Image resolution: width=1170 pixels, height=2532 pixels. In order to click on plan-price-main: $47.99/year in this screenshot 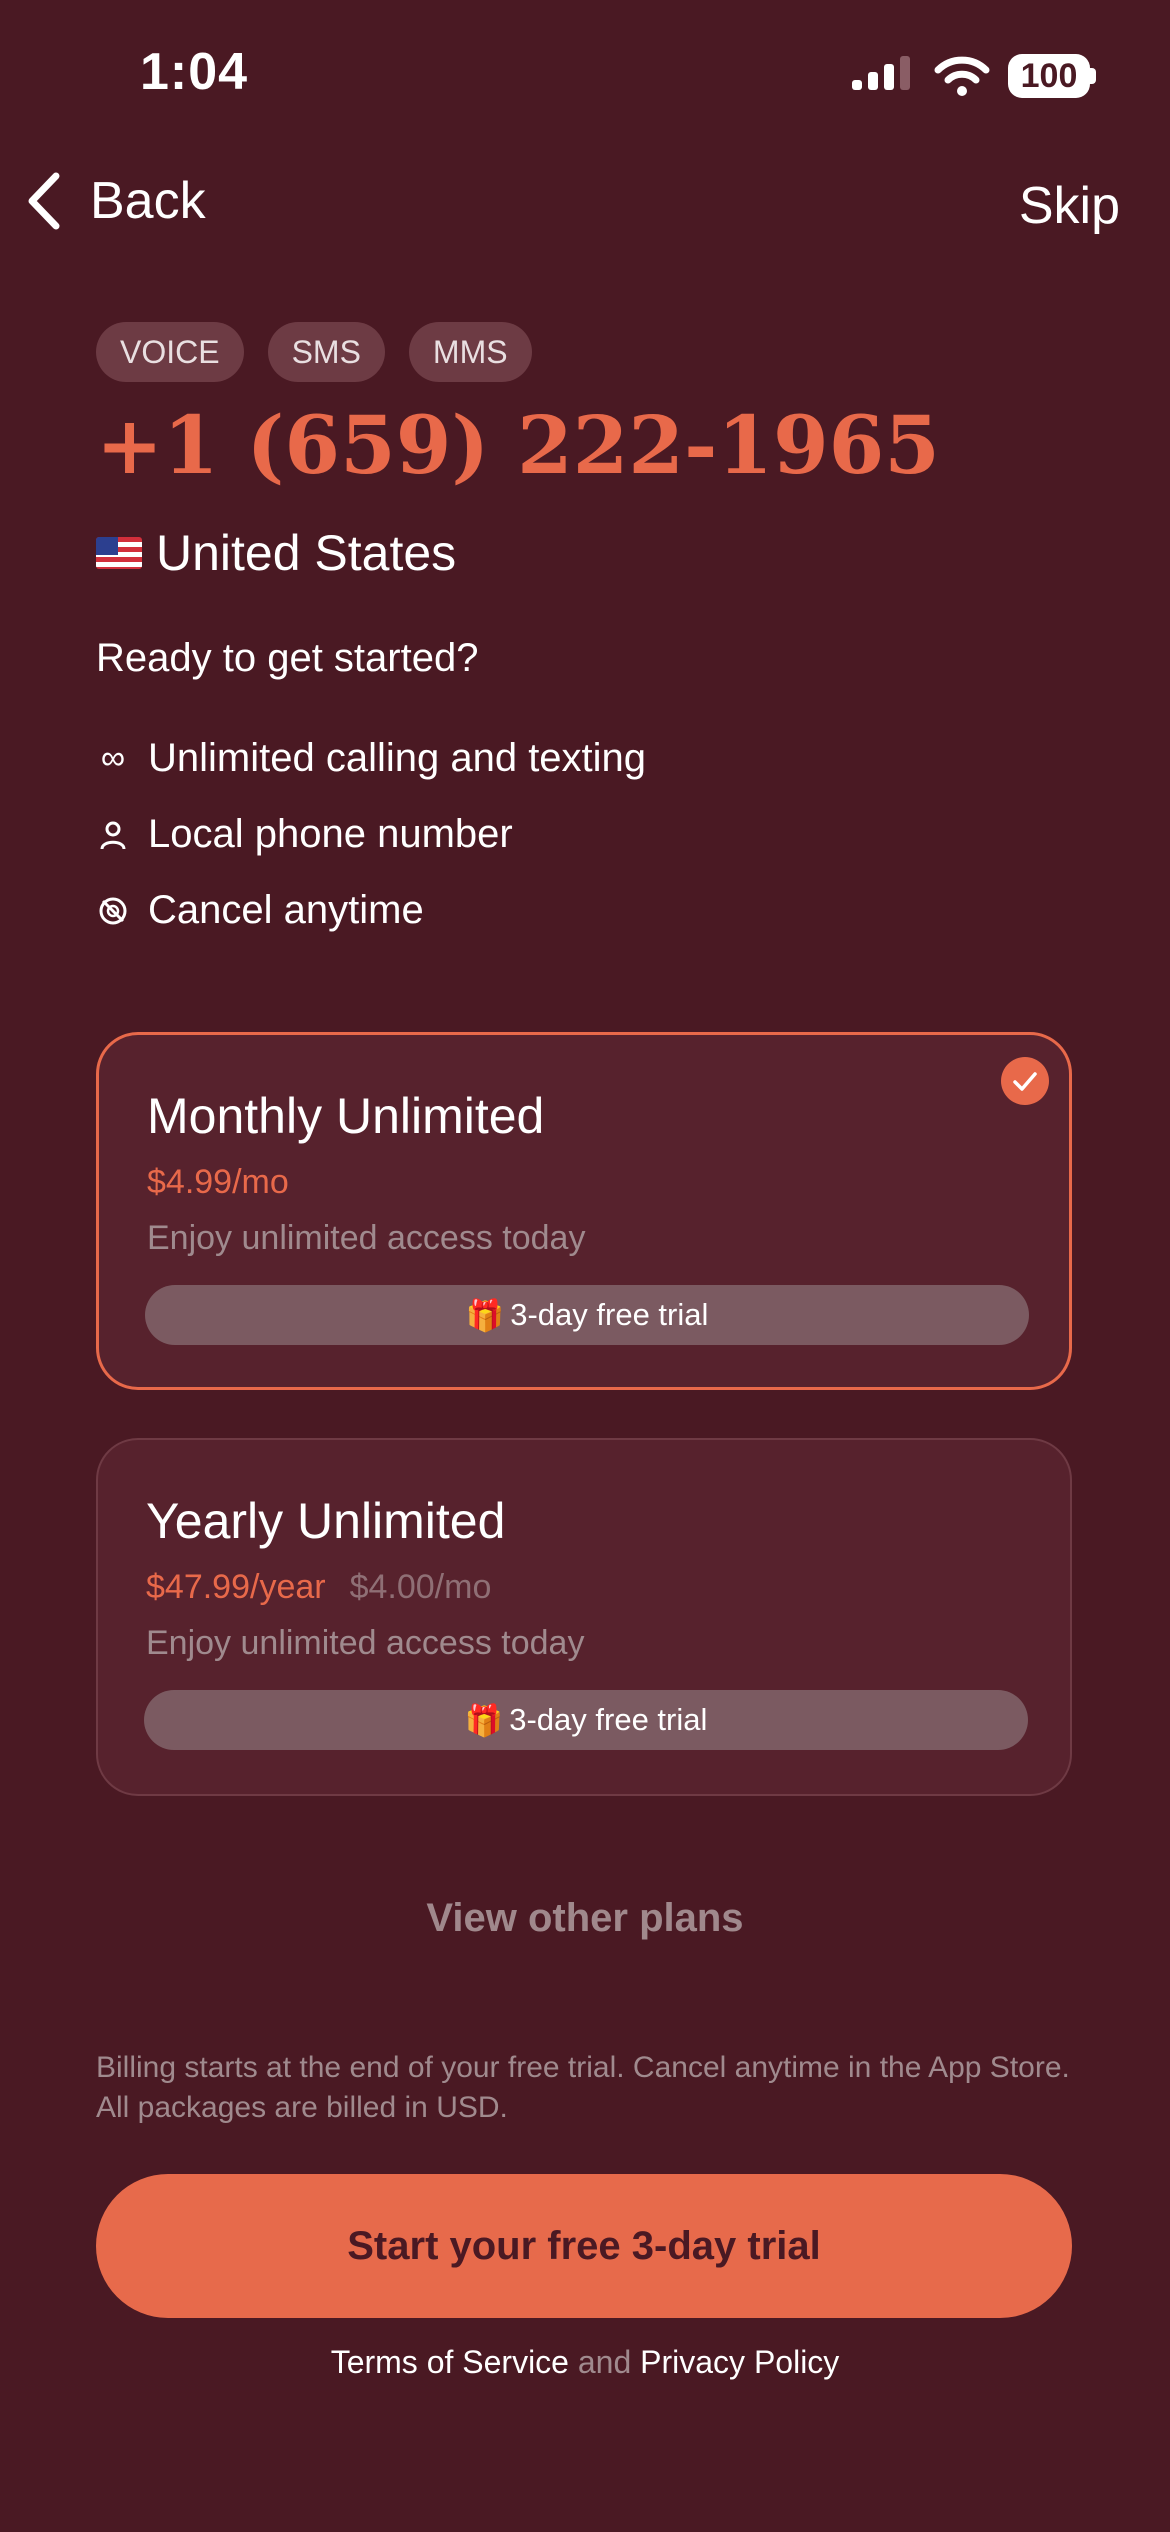, I will do `click(236, 1587)`.